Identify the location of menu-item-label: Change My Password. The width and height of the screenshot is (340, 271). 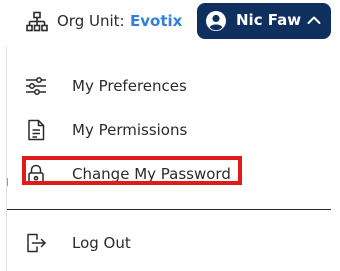
(151, 174).